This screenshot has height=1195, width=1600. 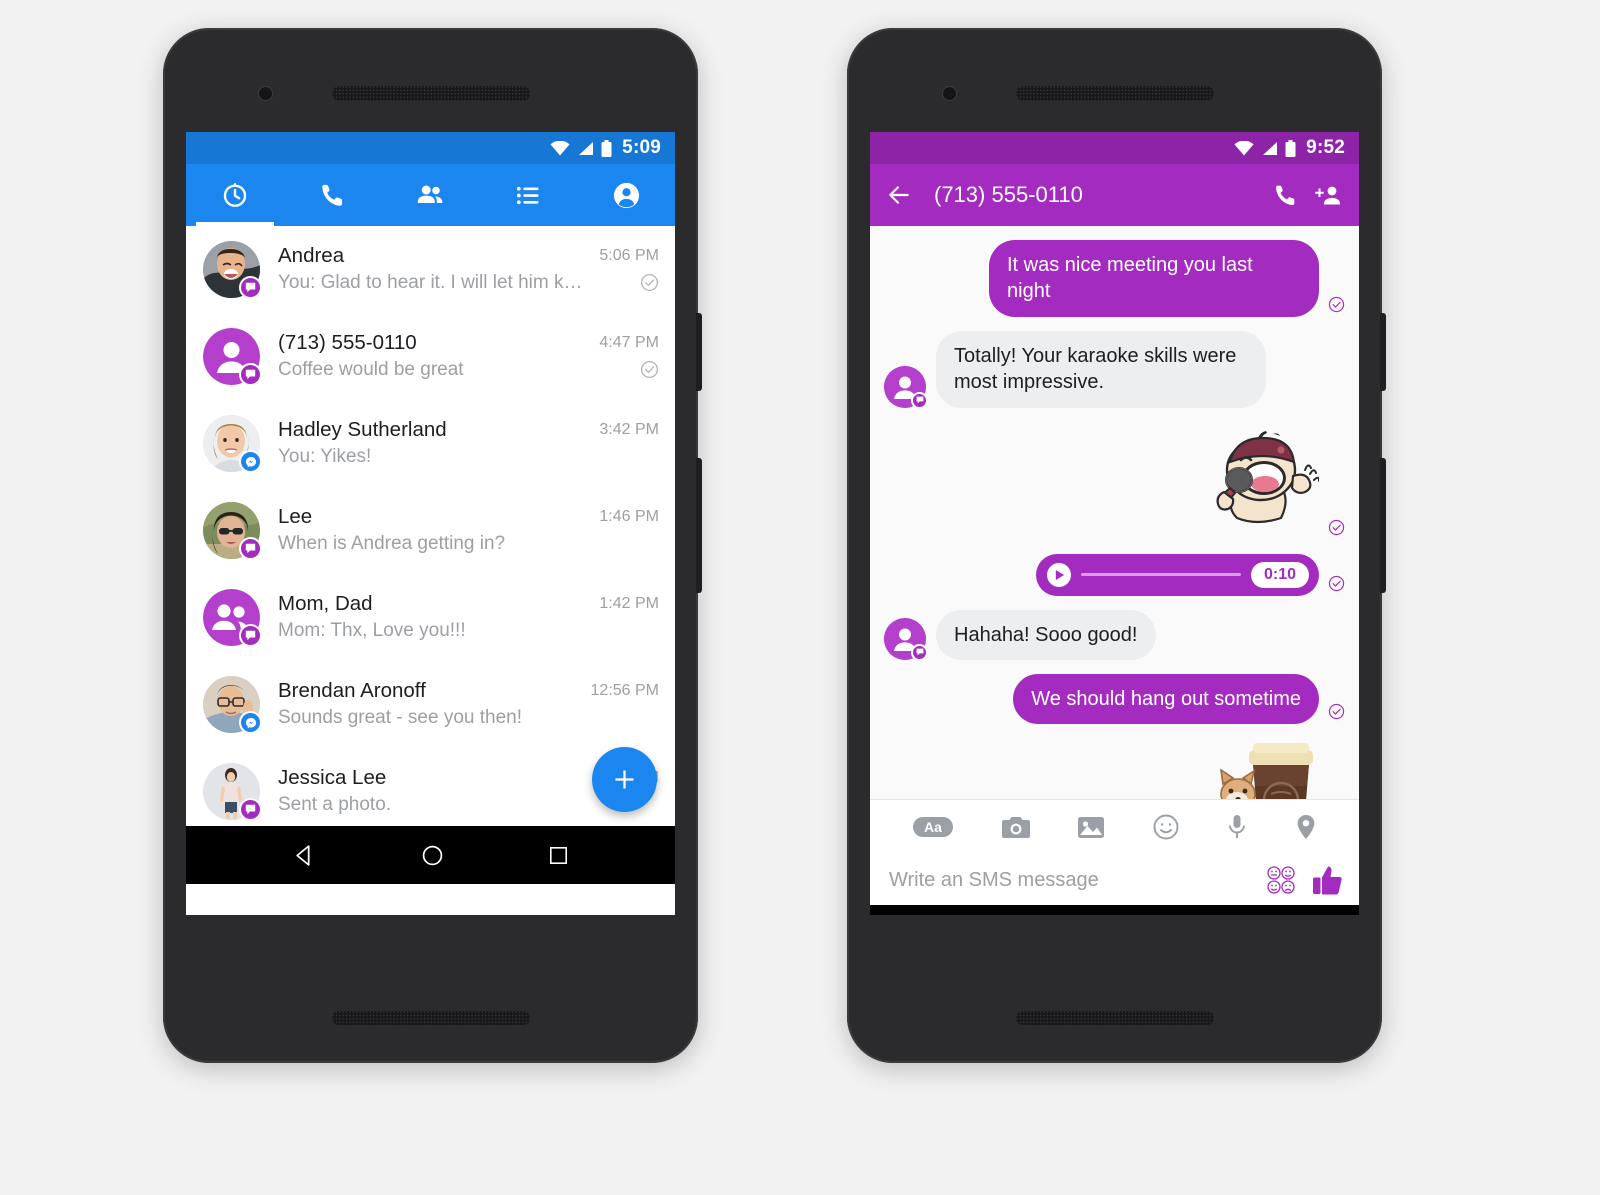 What do you see at coordinates (649, 369) in the screenshot?
I see `delivered-check-icon` at bounding box center [649, 369].